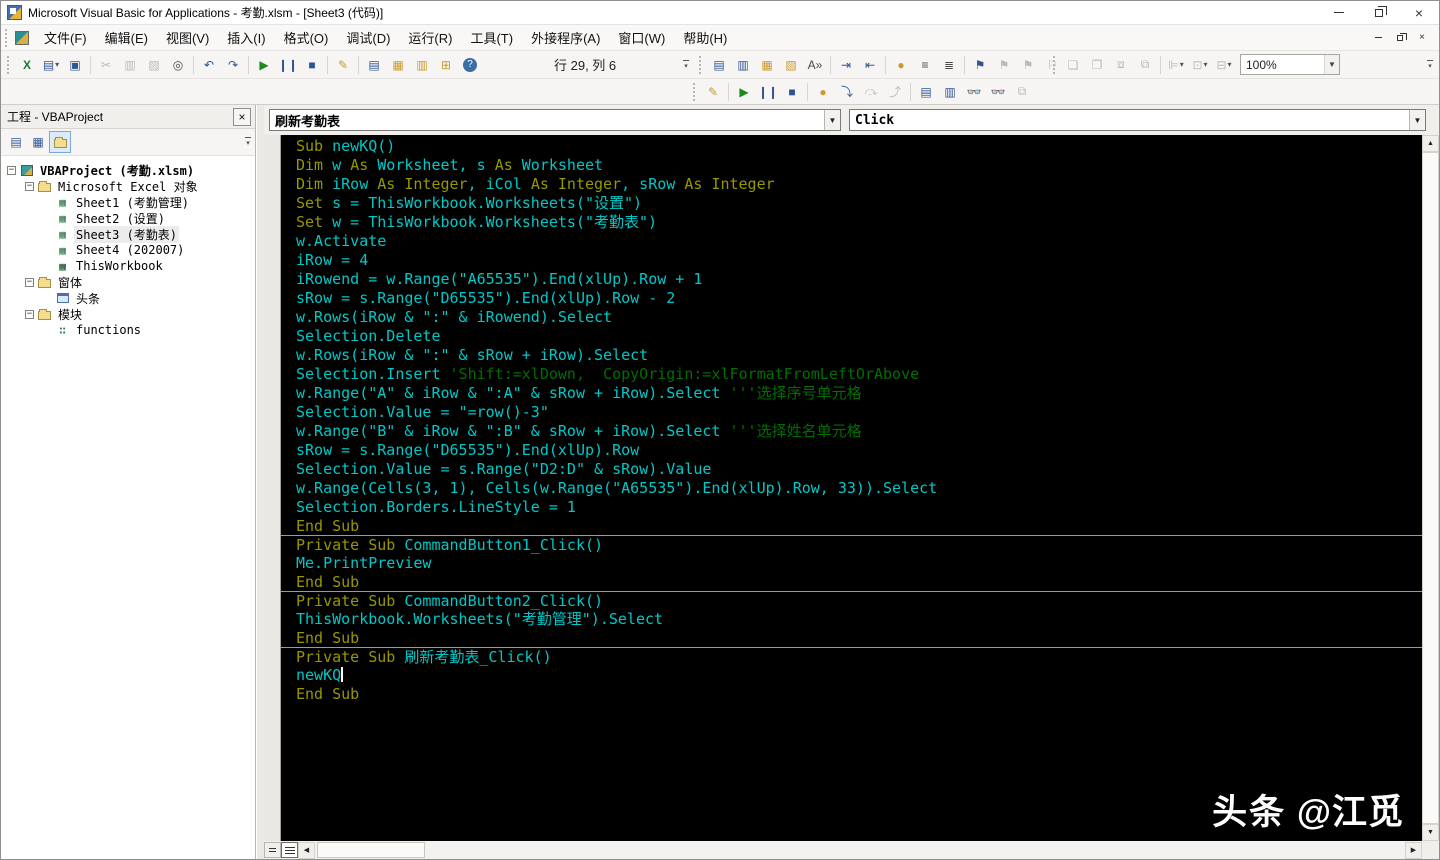 This screenshot has height=860, width=1440. I want to click on restore-button, so click(1379, 12).